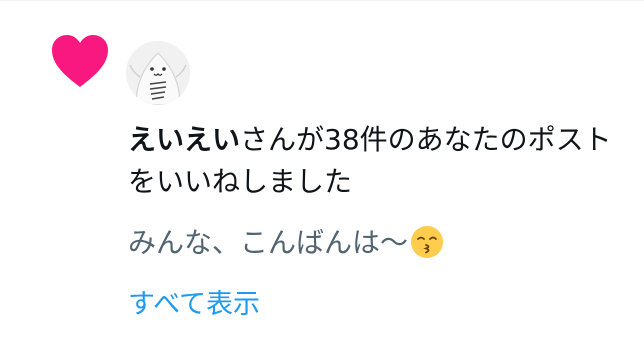 The width and height of the screenshot is (644, 344). I want to click on show-all-link: すべて表示, so click(194, 305).